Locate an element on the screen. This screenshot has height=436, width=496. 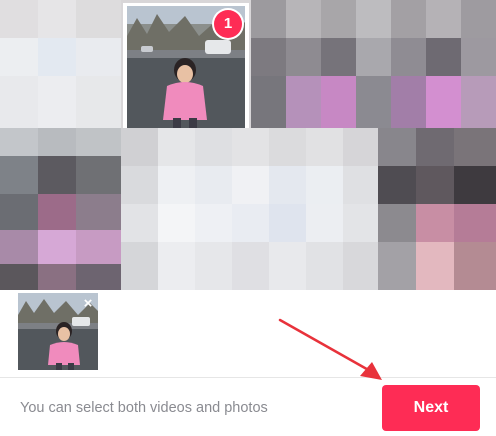
selection-hint: You can select both videos and photos is located at coordinates (144, 408).